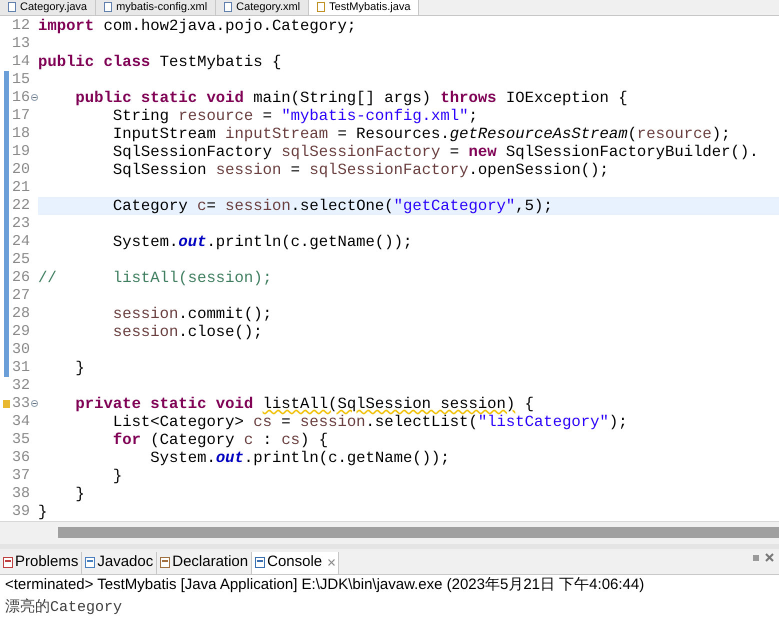  I want to click on code-line: session.commit();, so click(192, 314).